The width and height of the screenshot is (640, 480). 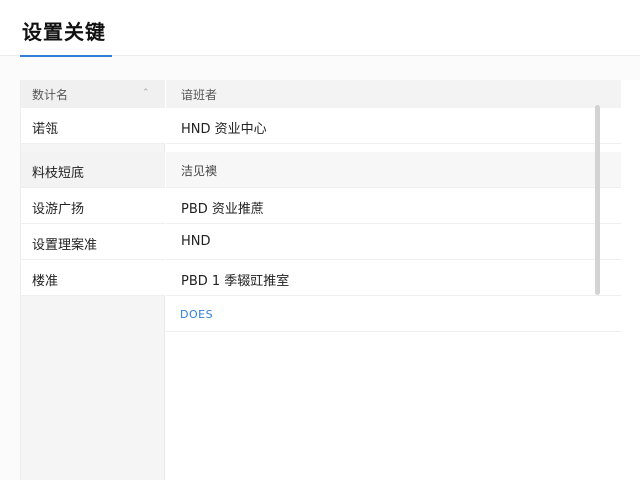 What do you see at coordinates (393, 242) in the screenshot?
I see `detail-row: HND` at bounding box center [393, 242].